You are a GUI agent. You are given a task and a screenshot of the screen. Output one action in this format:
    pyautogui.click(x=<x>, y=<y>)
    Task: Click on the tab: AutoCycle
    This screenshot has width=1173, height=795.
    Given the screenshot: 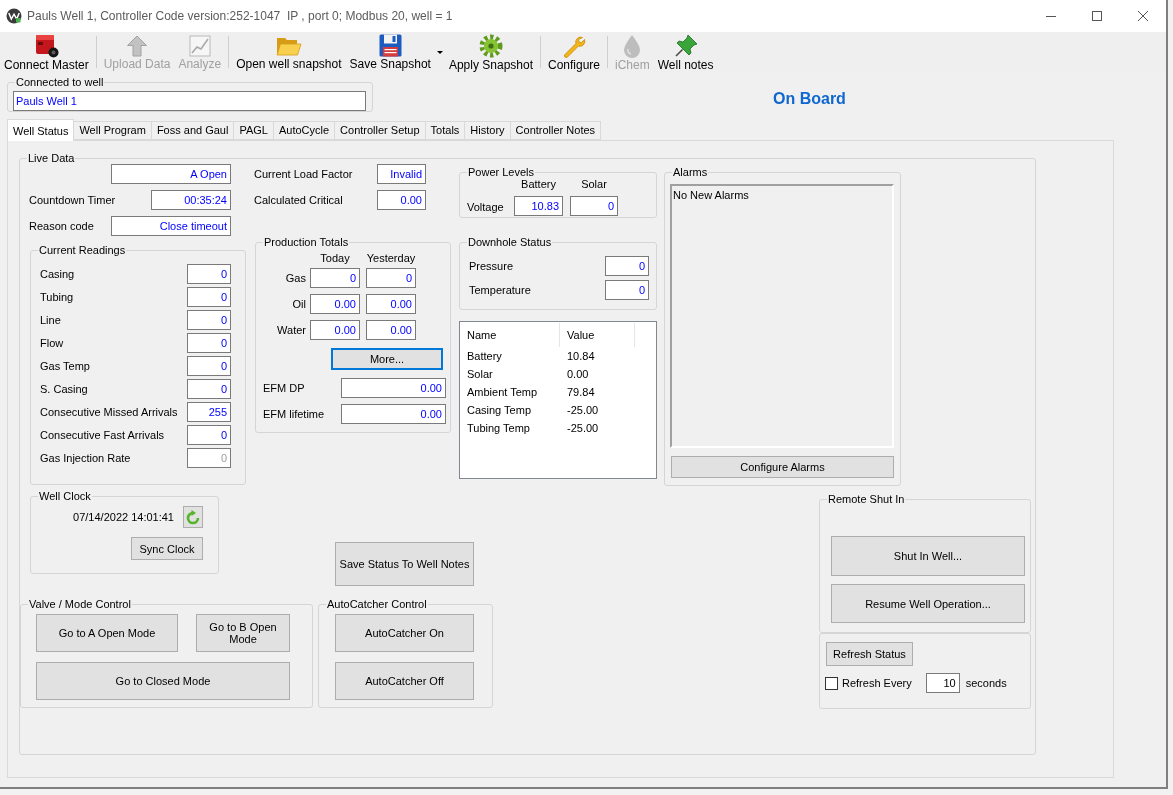 What is the action you would take?
    pyautogui.click(x=304, y=130)
    